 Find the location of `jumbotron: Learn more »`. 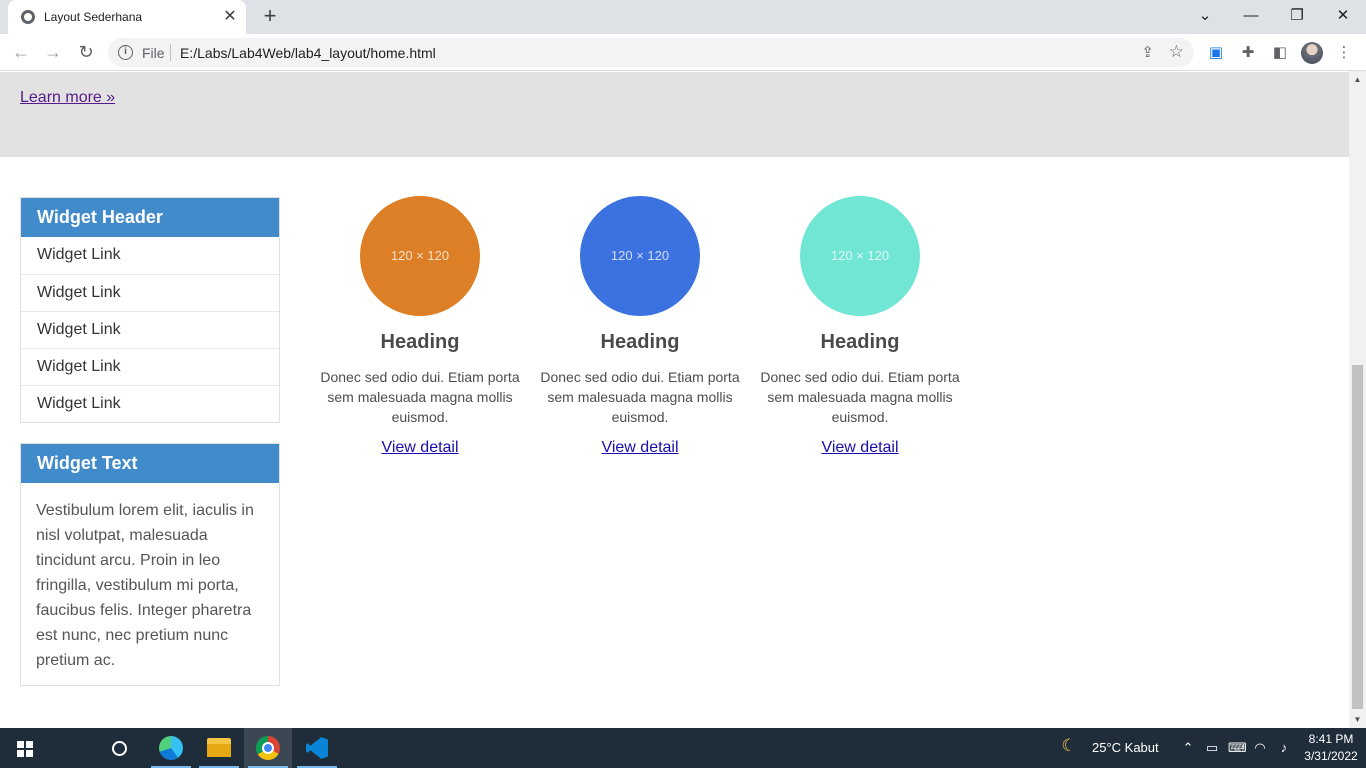

jumbotron: Learn more » is located at coordinates (674, 114).